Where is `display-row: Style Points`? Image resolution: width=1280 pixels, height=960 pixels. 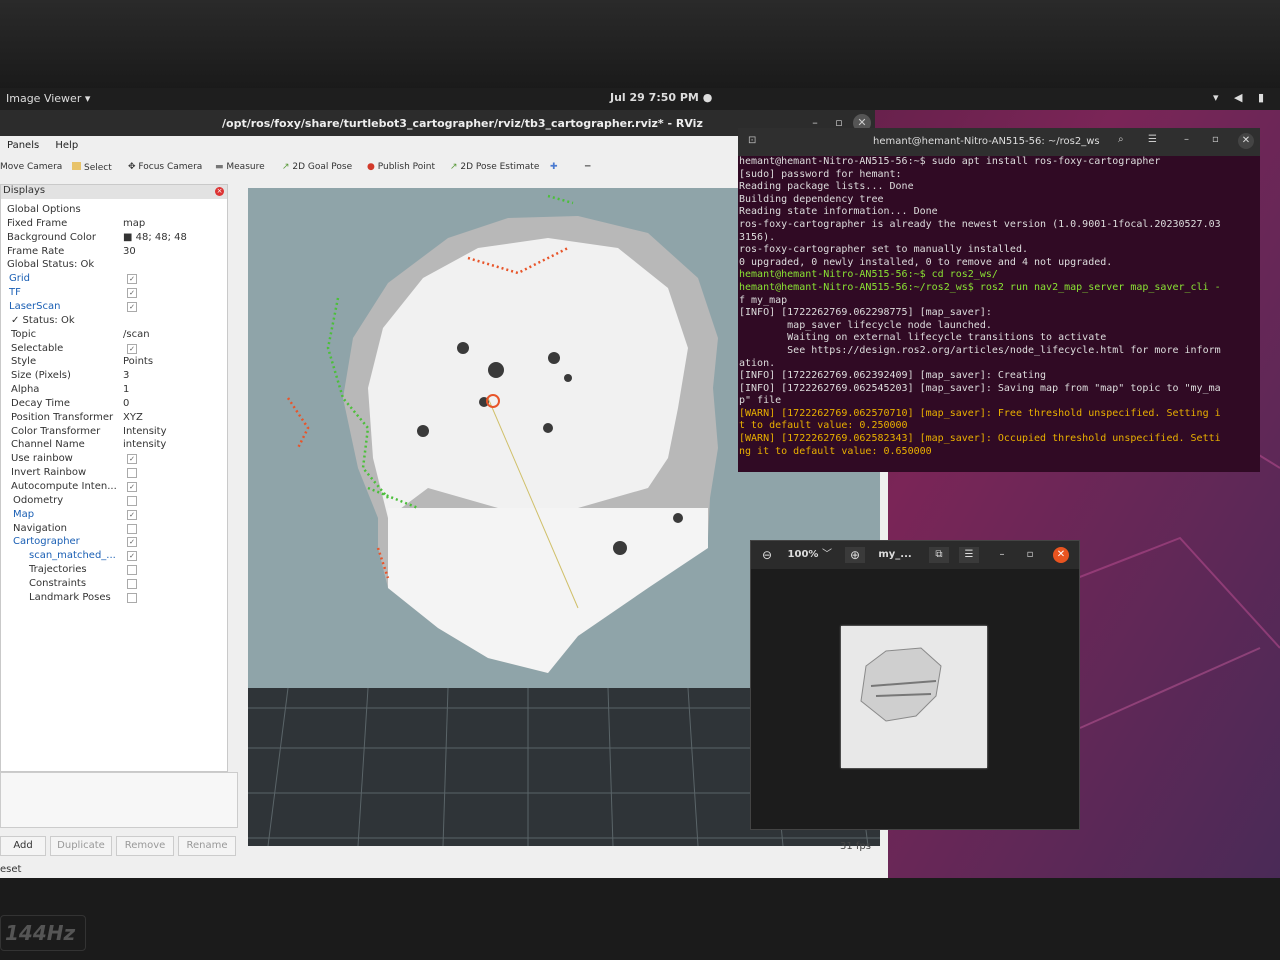
display-row: Style Points is located at coordinates (114, 362).